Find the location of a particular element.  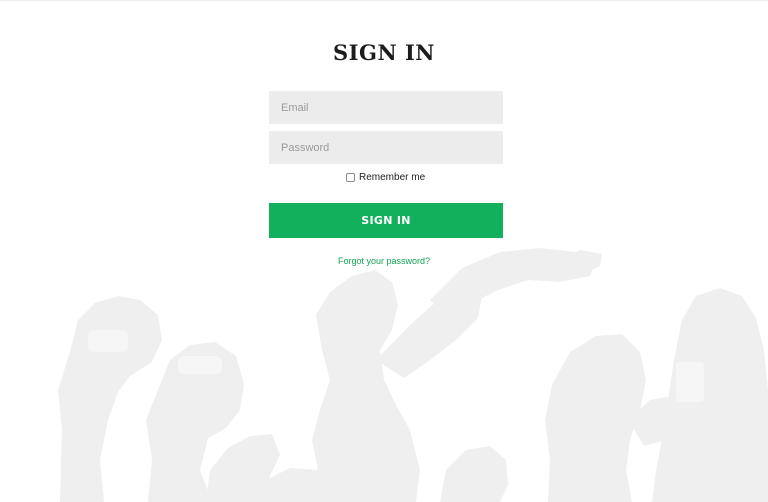

remember-me-row: Remember me is located at coordinates (385, 177).